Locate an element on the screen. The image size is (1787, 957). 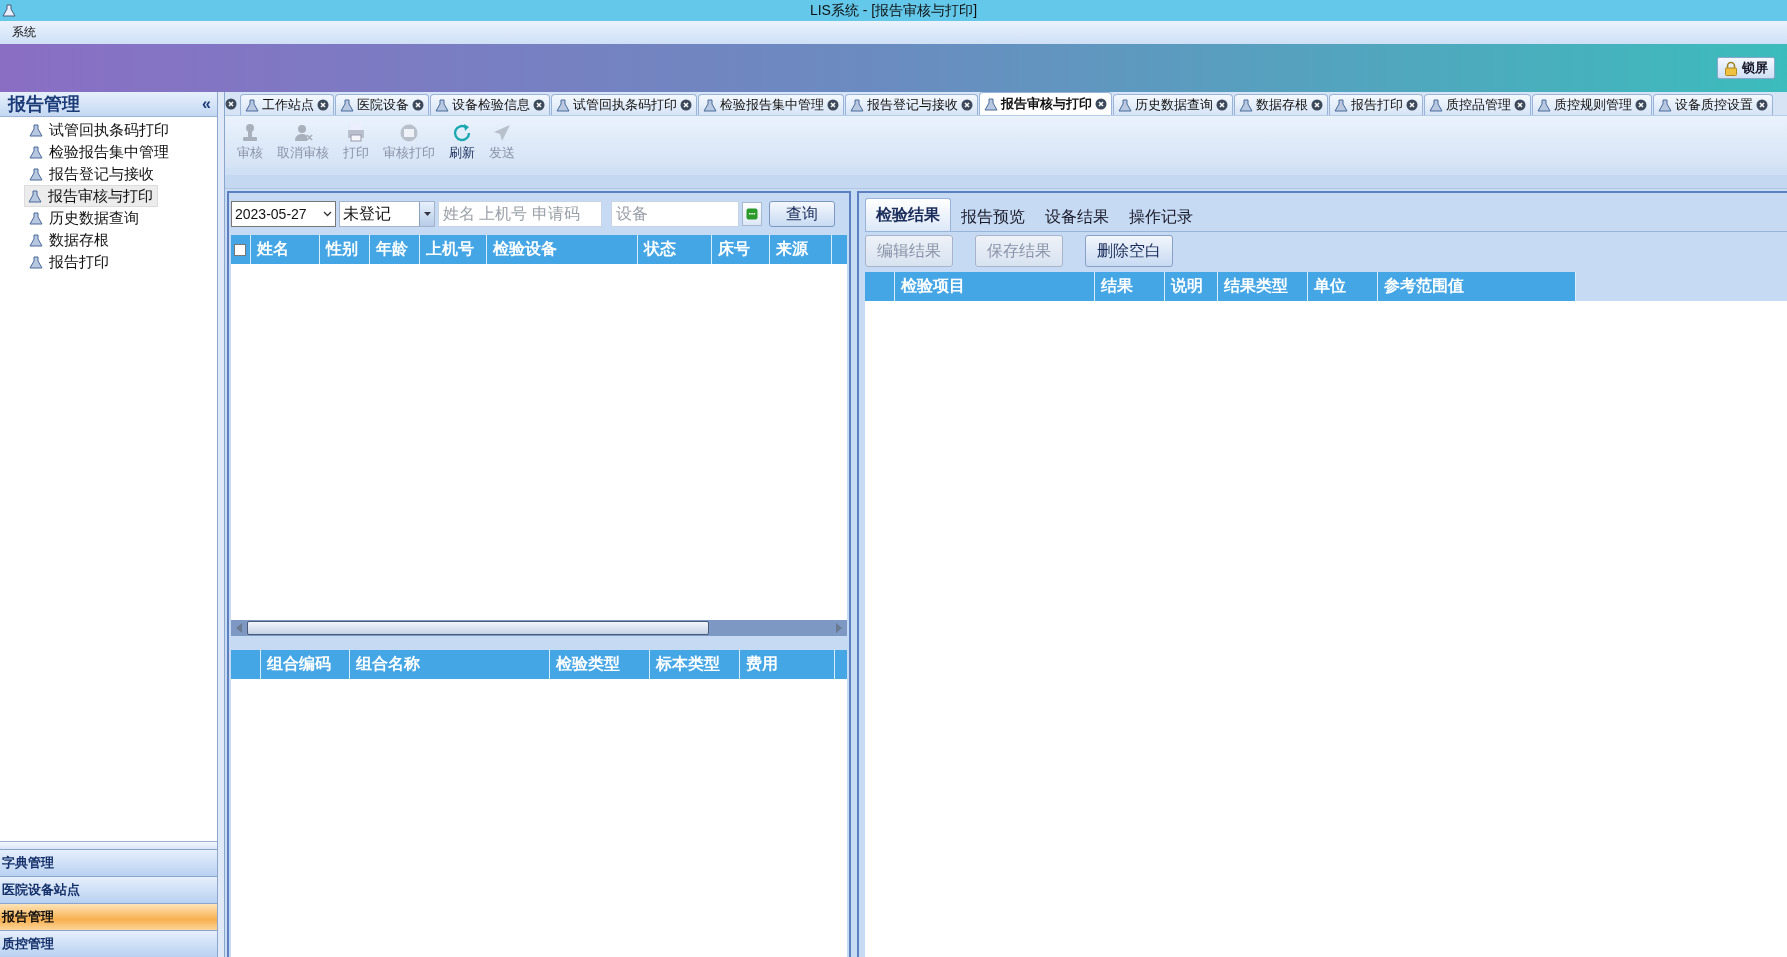
tab: 医院设备 is located at coordinates (382, 104).